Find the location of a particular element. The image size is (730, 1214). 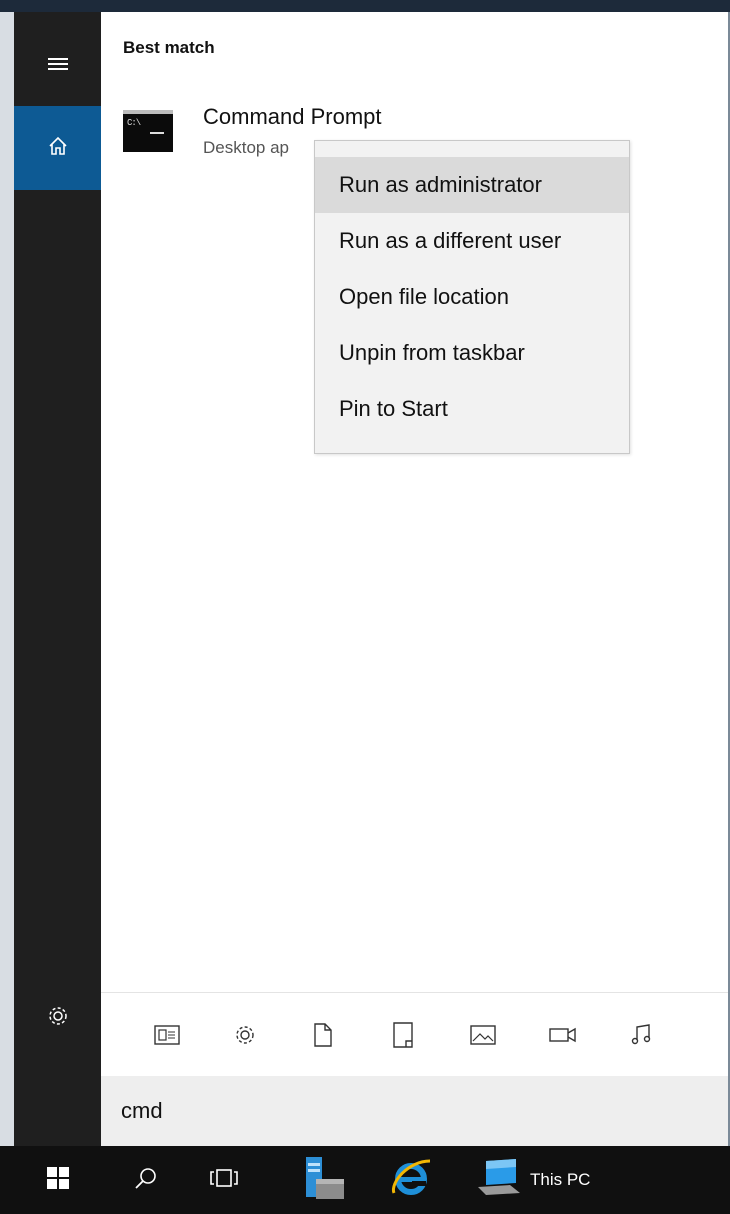

hamburger-menu-icon is located at coordinates (57, 66).